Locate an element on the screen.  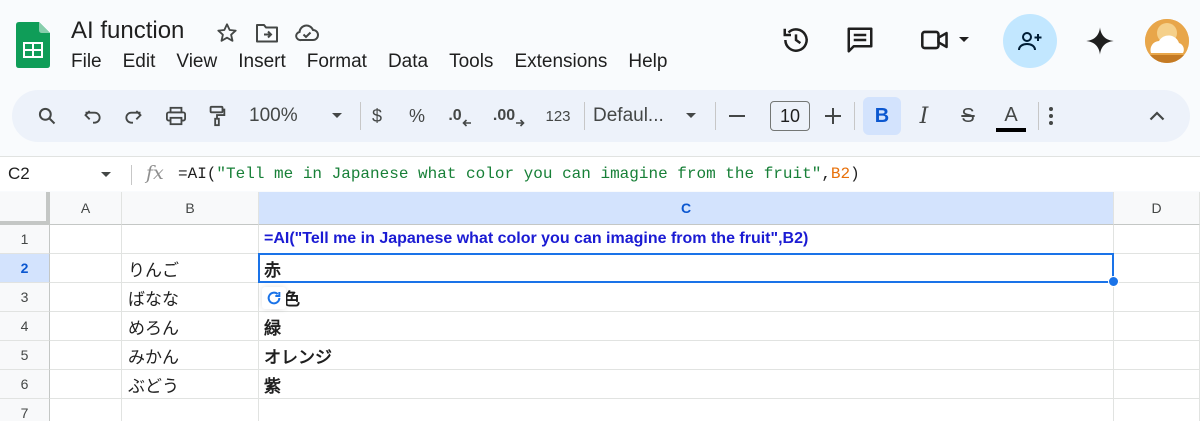
menu-file: File is located at coordinates (86, 62).